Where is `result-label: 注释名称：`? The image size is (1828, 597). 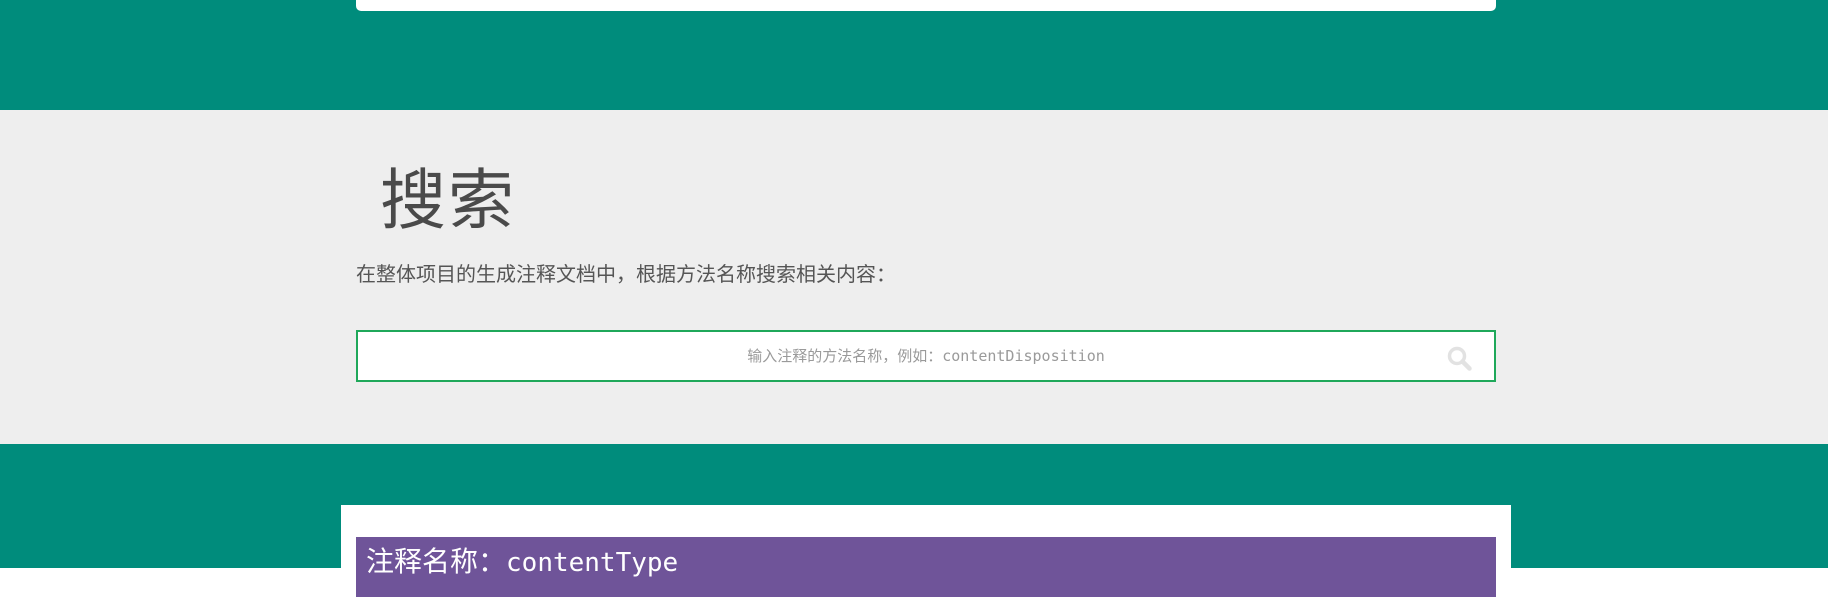
result-label: 注释名称： is located at coordinates (436, 561).